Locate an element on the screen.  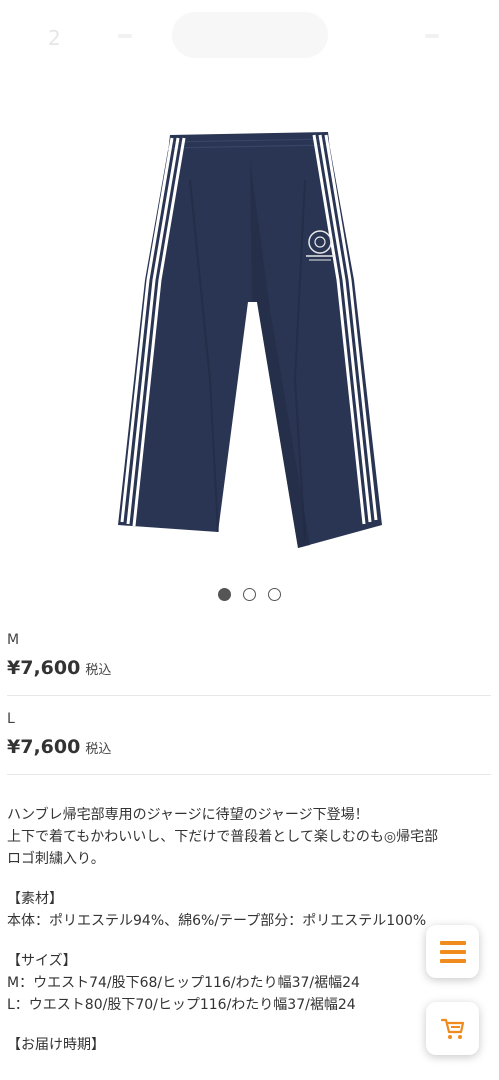
material-text: 本体：ポリエステル94%、綿6%/テープ部分：ポリエステル100% is located at coordinates (217, 921).